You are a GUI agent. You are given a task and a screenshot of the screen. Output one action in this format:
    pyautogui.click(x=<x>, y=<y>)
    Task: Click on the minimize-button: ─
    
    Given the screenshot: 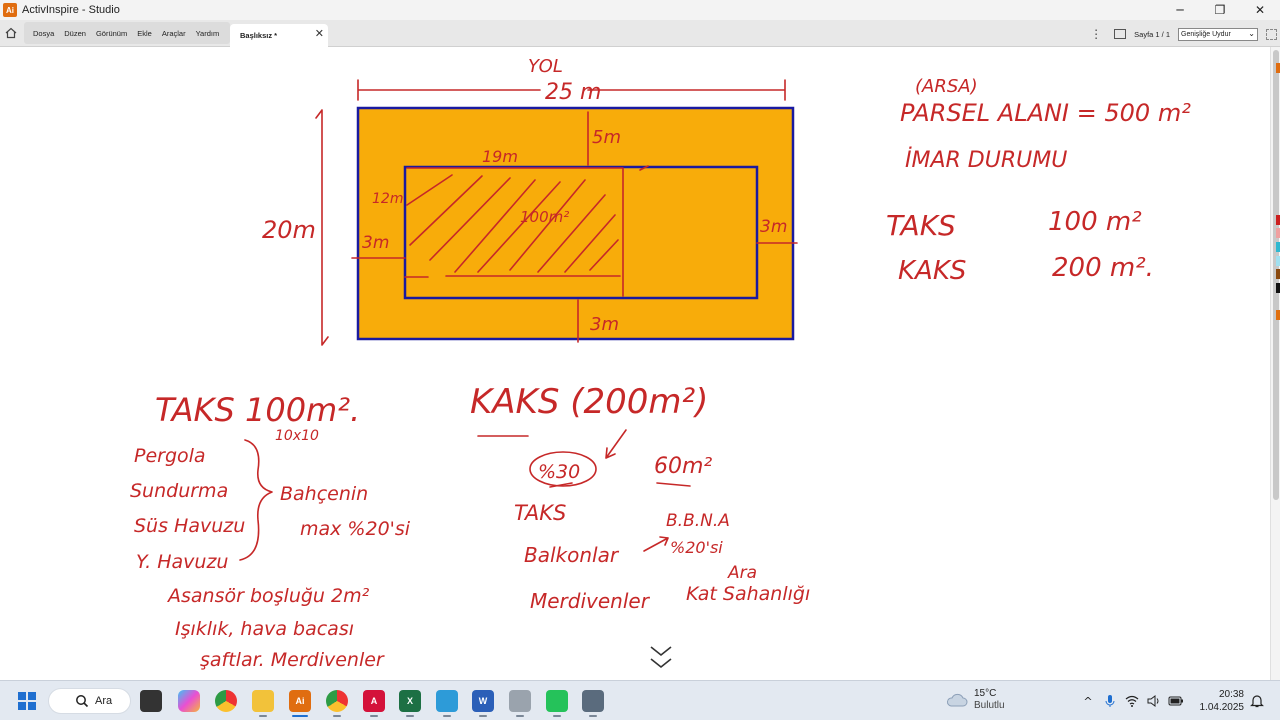 What is the action you would take?
    pyautogui.click(x=1180, y=10)
    